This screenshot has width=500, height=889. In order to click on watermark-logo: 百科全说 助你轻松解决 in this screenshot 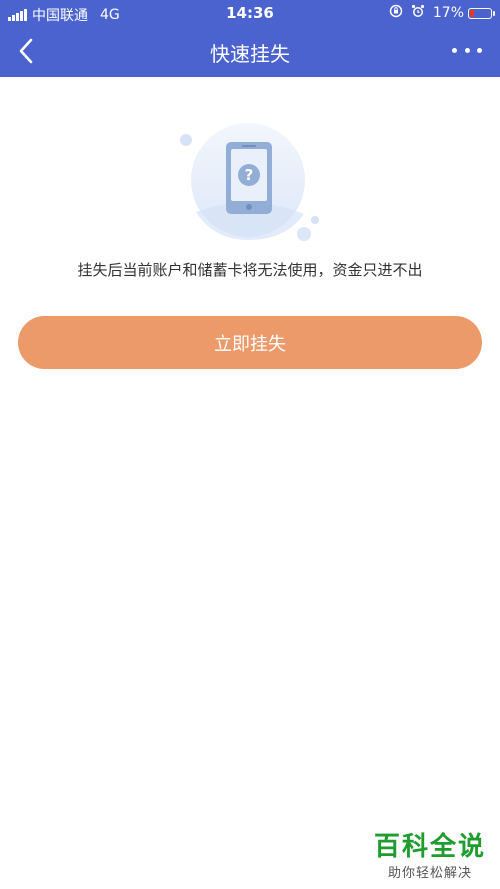, I will do `click(430, 856)`.